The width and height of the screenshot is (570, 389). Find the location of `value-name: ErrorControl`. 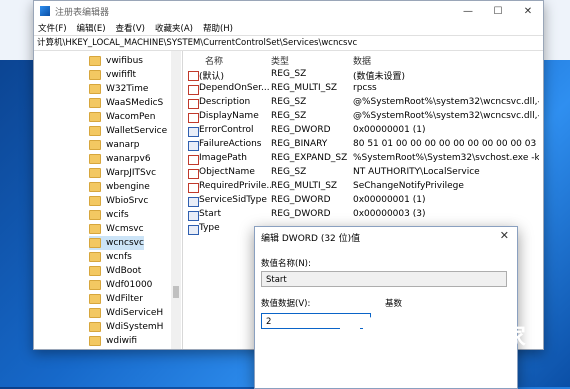

value-name: ErrorControl is located at coordinates (226, 130).